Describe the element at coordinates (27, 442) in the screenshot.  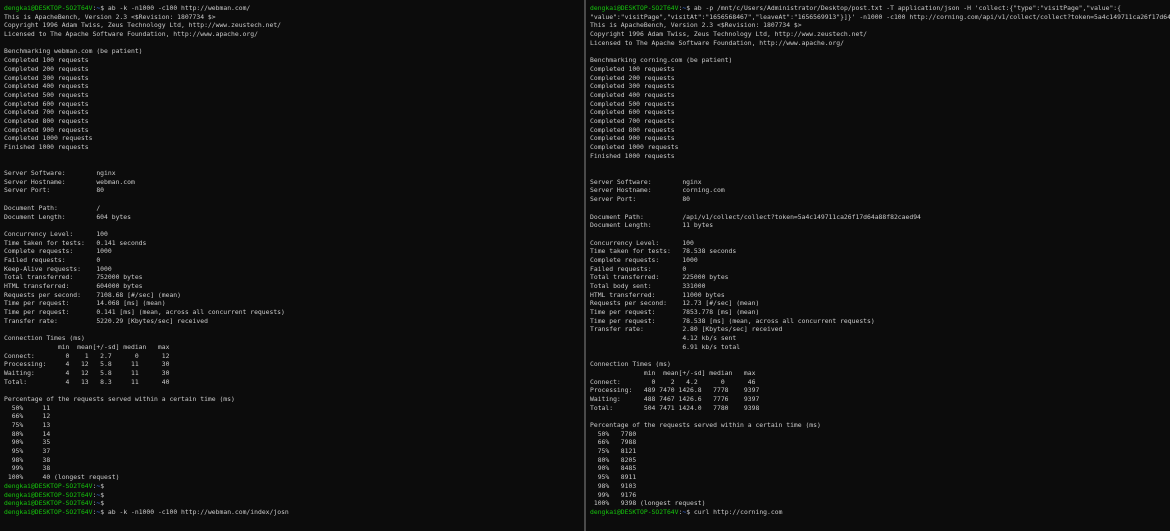
I see `output-line: 90% 35` at that location.